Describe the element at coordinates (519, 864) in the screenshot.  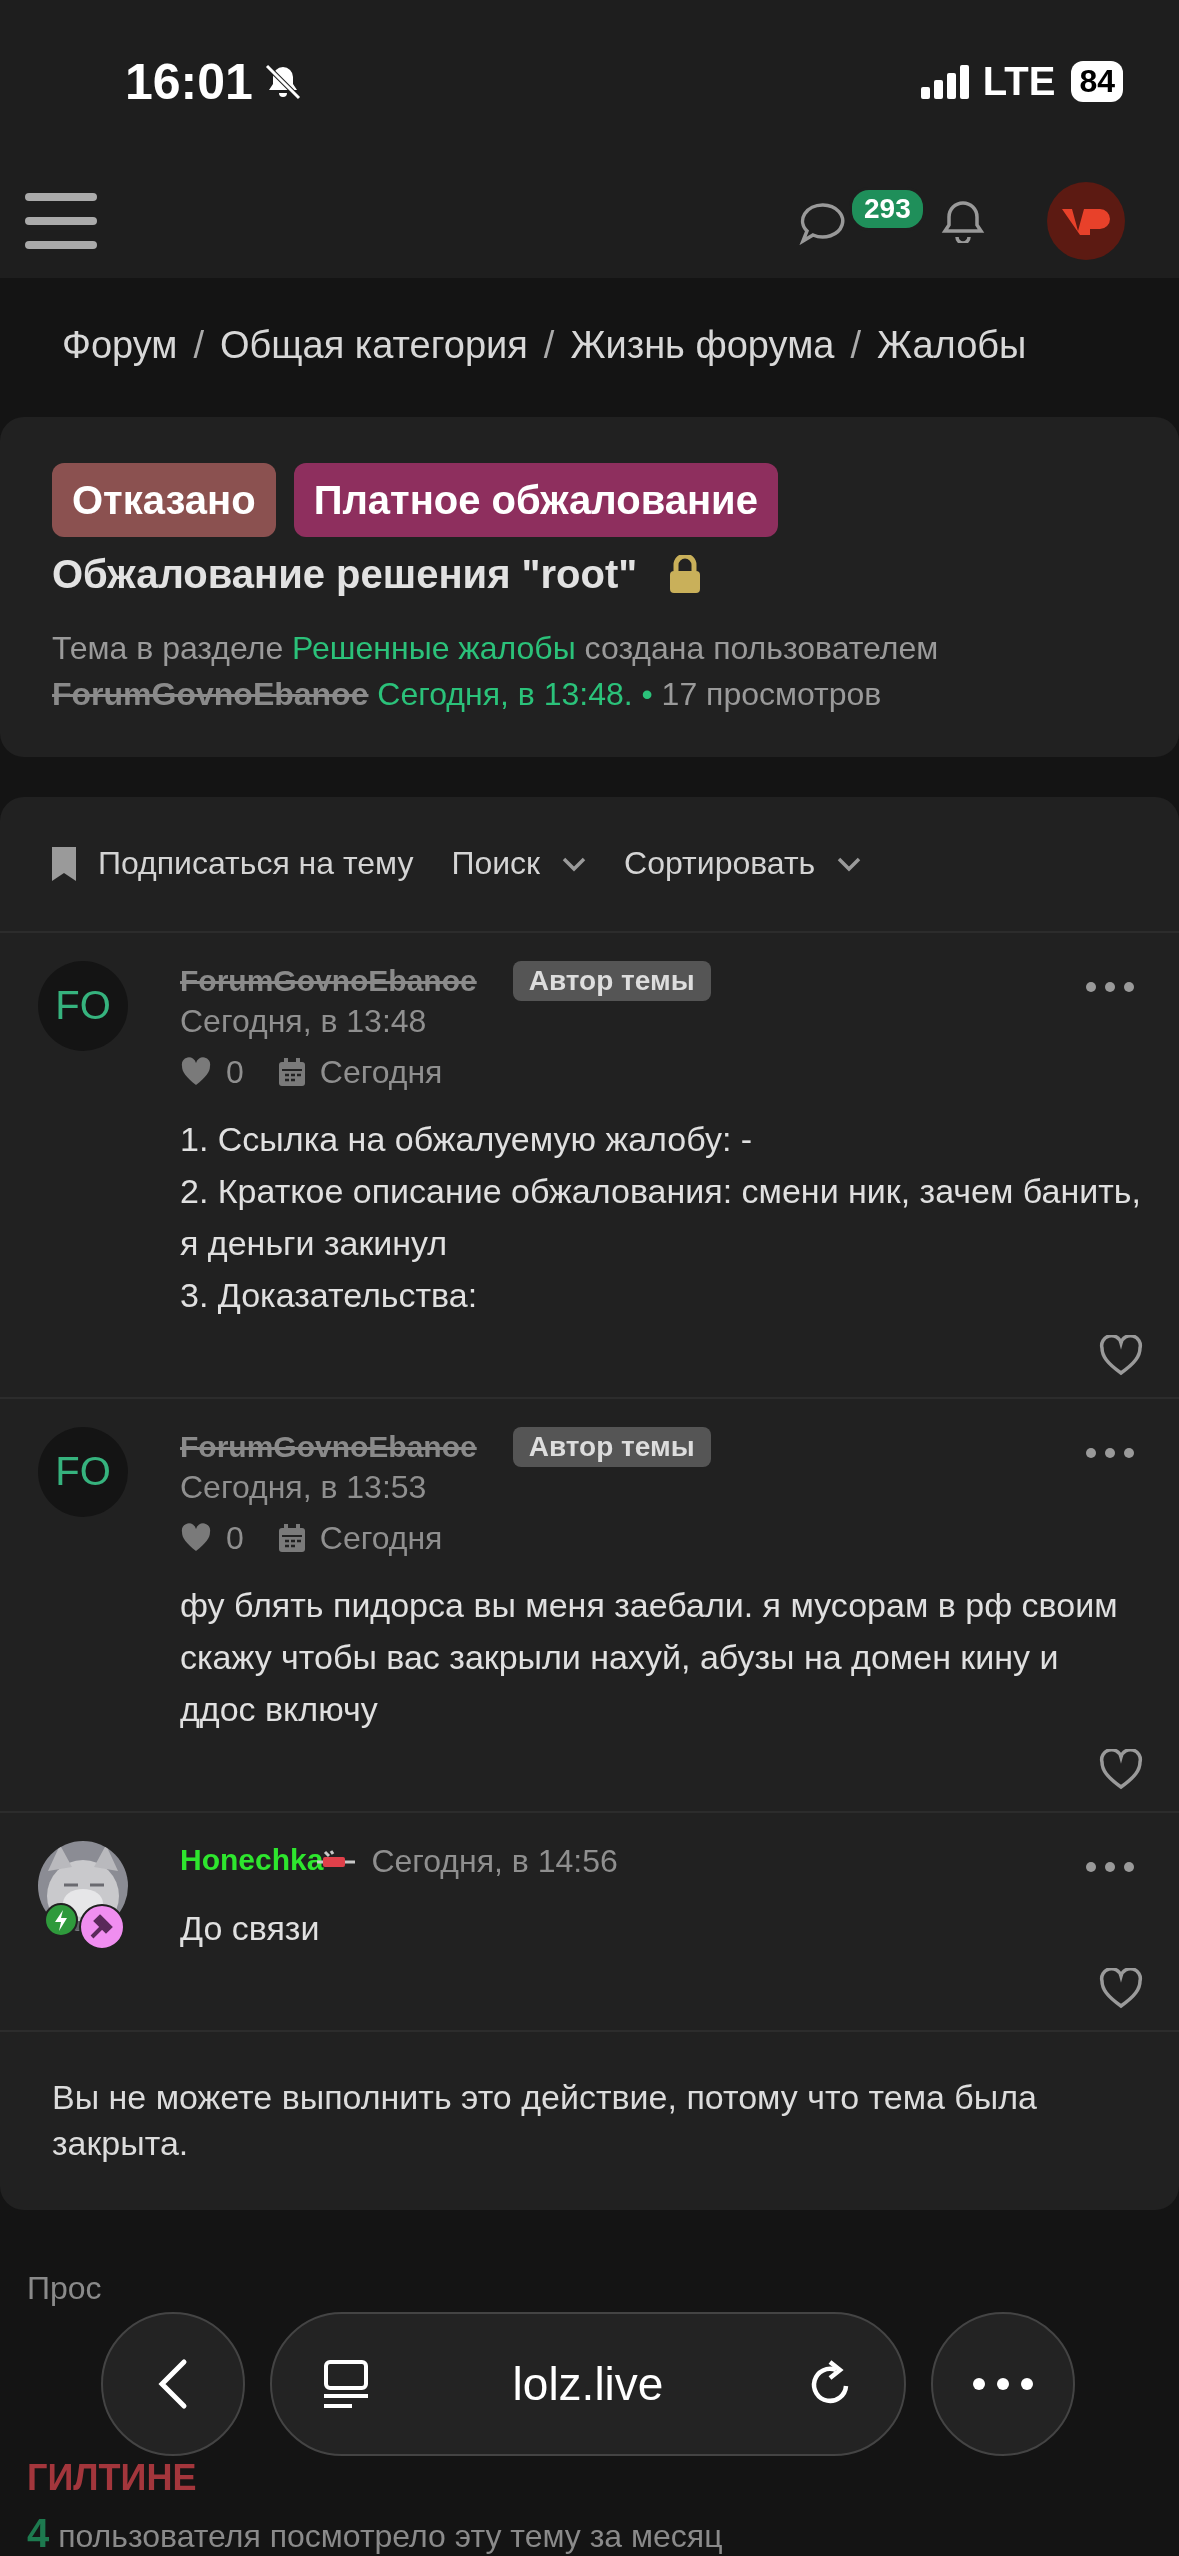
I see `search-dropdown: Поиск` at that location.